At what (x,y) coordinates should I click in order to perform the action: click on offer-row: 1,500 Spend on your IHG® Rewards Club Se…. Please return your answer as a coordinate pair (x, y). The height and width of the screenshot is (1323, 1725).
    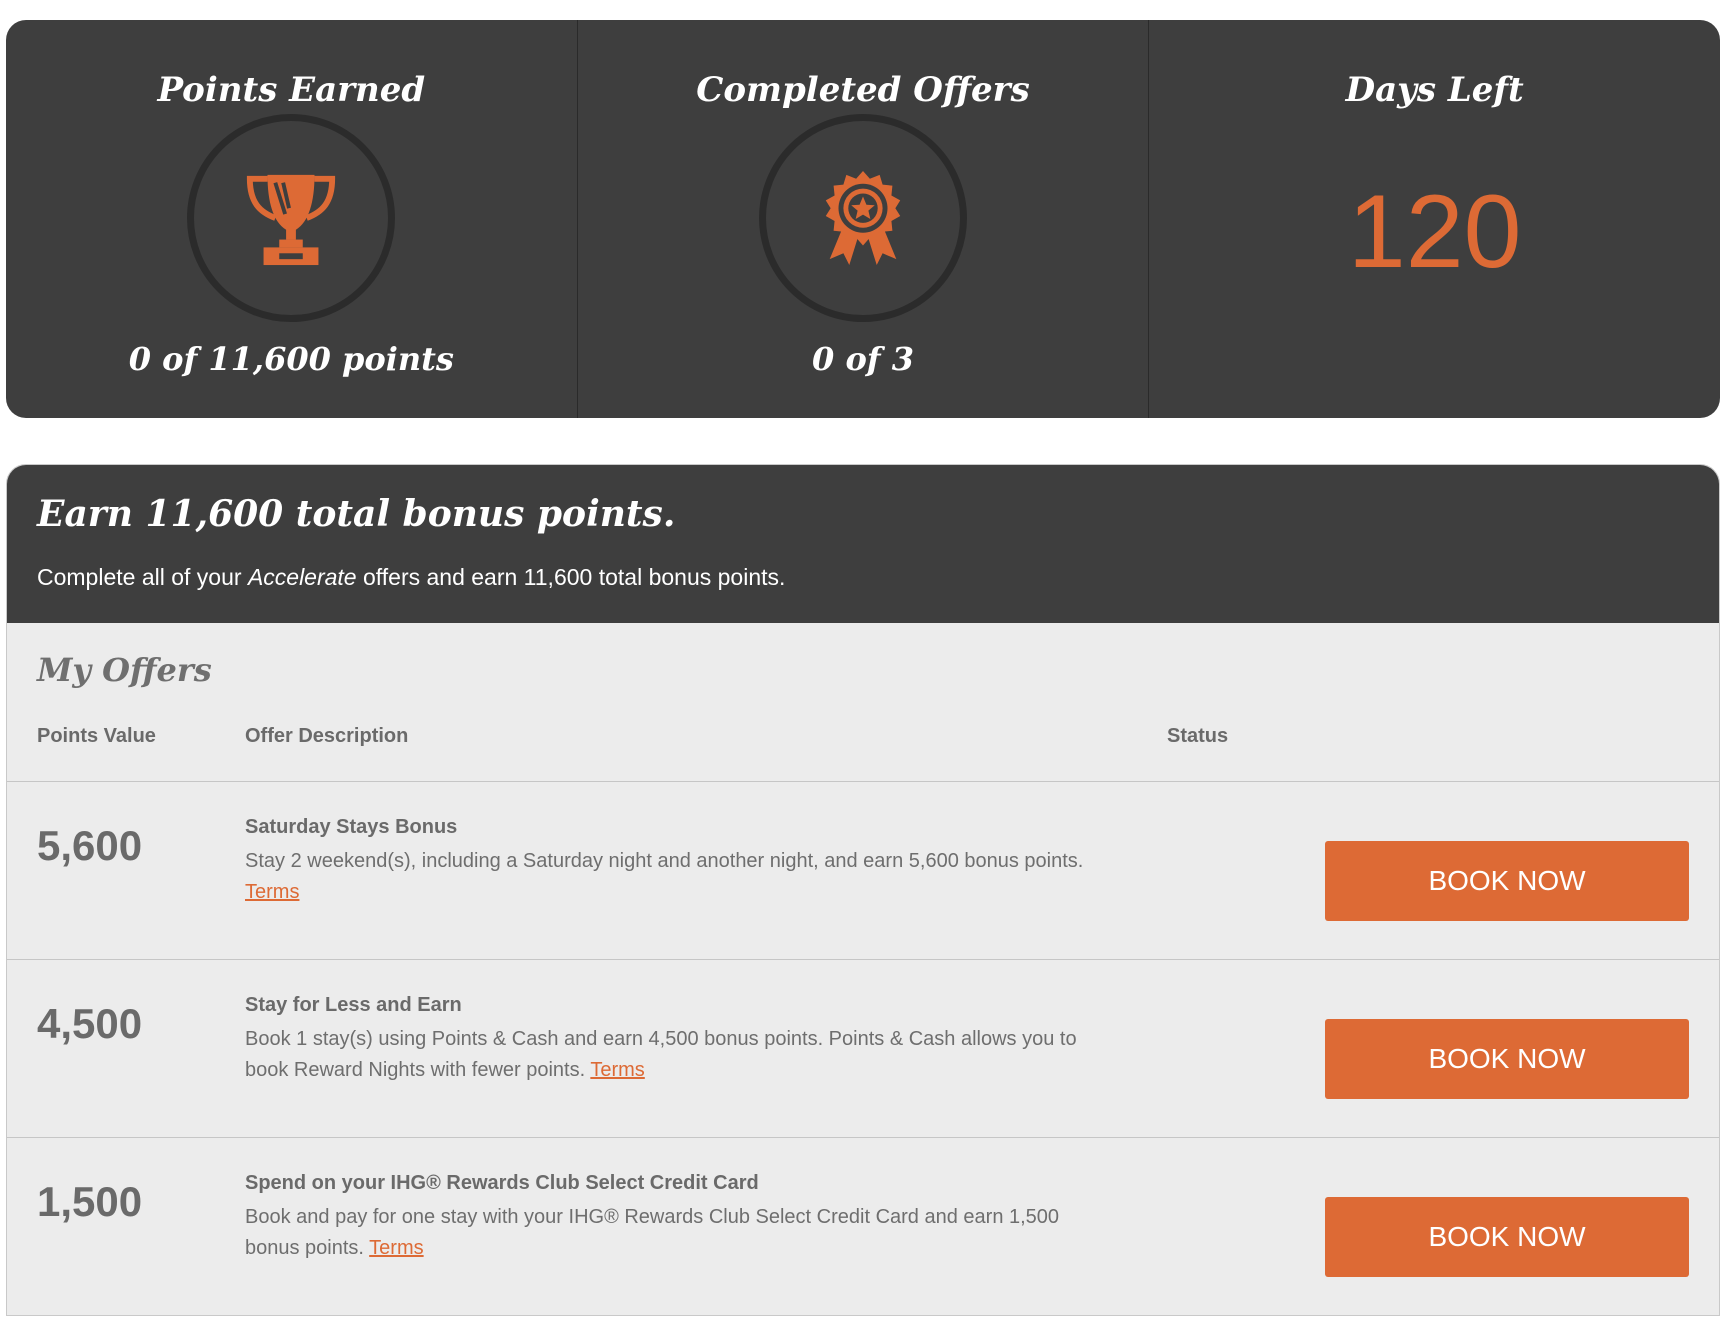
    Looking at the image, I should click on (863, 1226).